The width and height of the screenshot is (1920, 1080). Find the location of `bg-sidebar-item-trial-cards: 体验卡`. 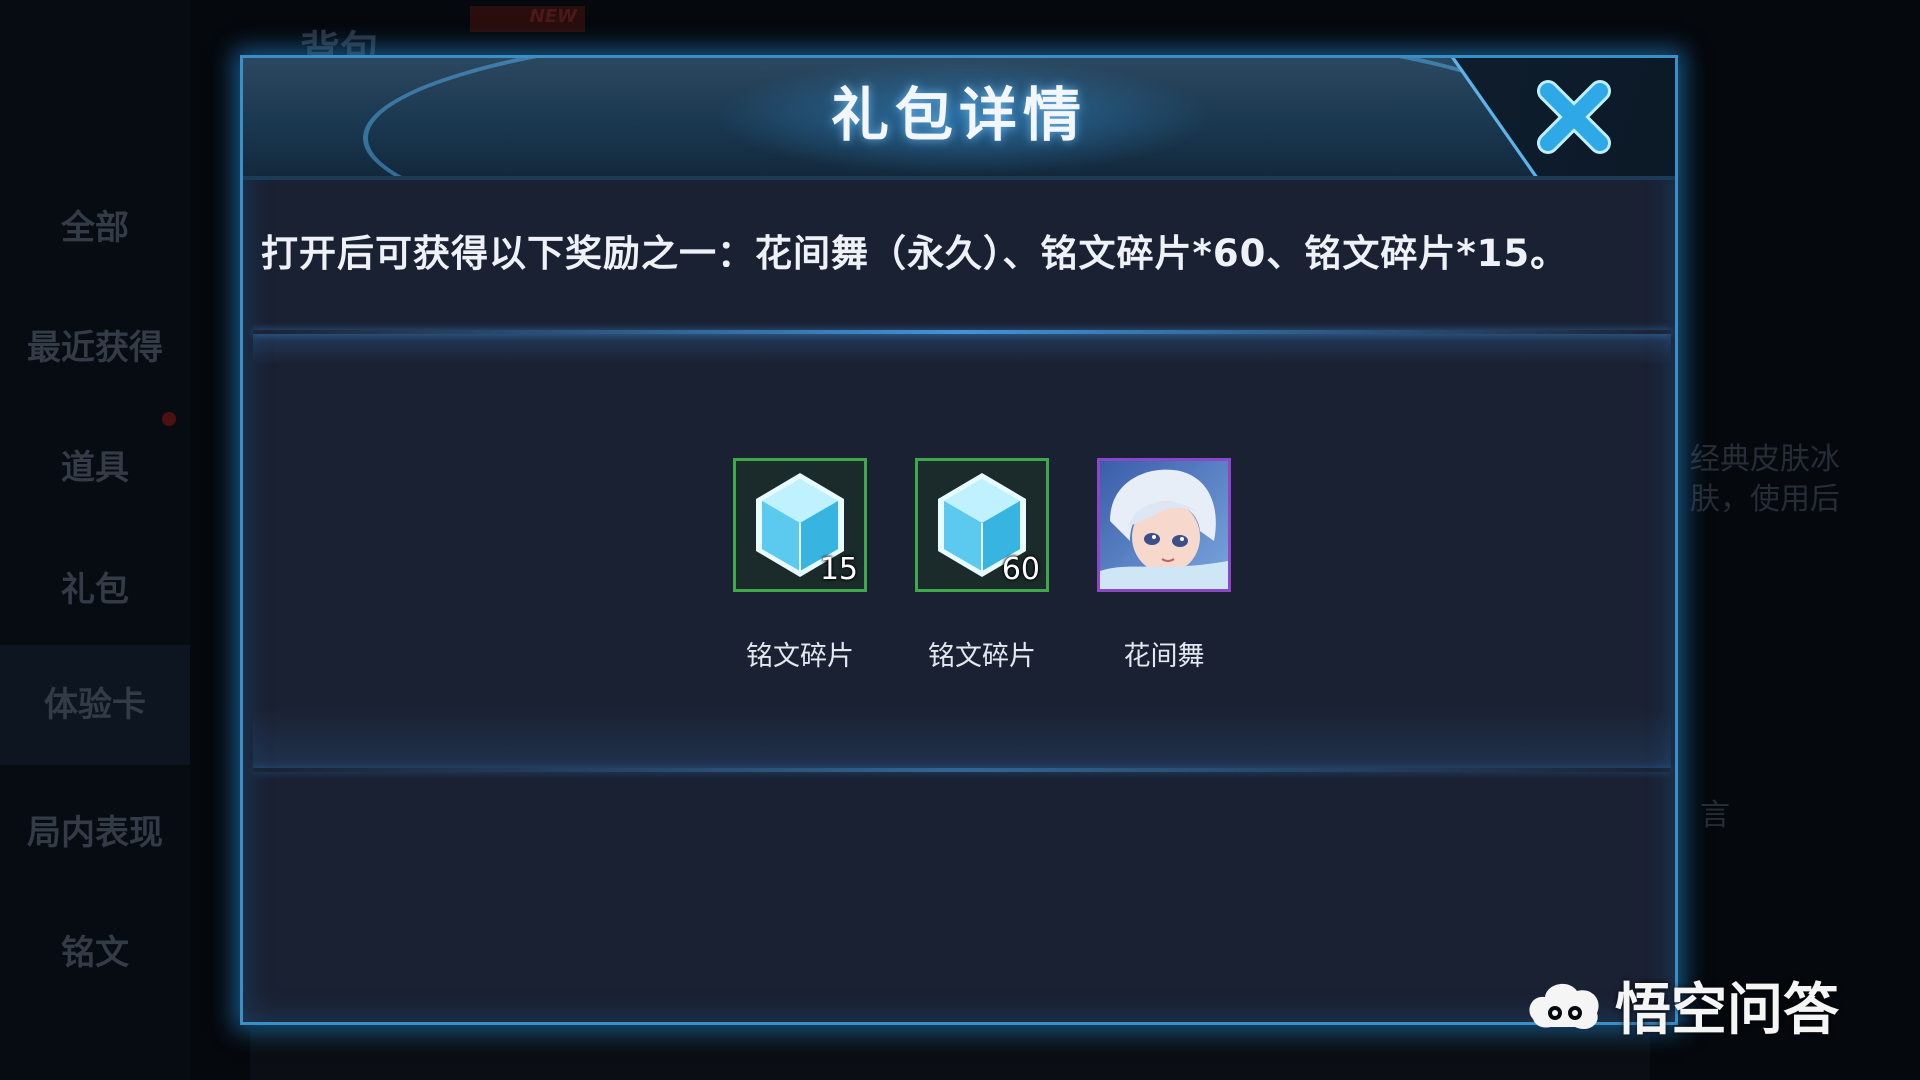

bg-sidebar-item-trial-cards: 体验卡 is located at coordinates (95, 705).